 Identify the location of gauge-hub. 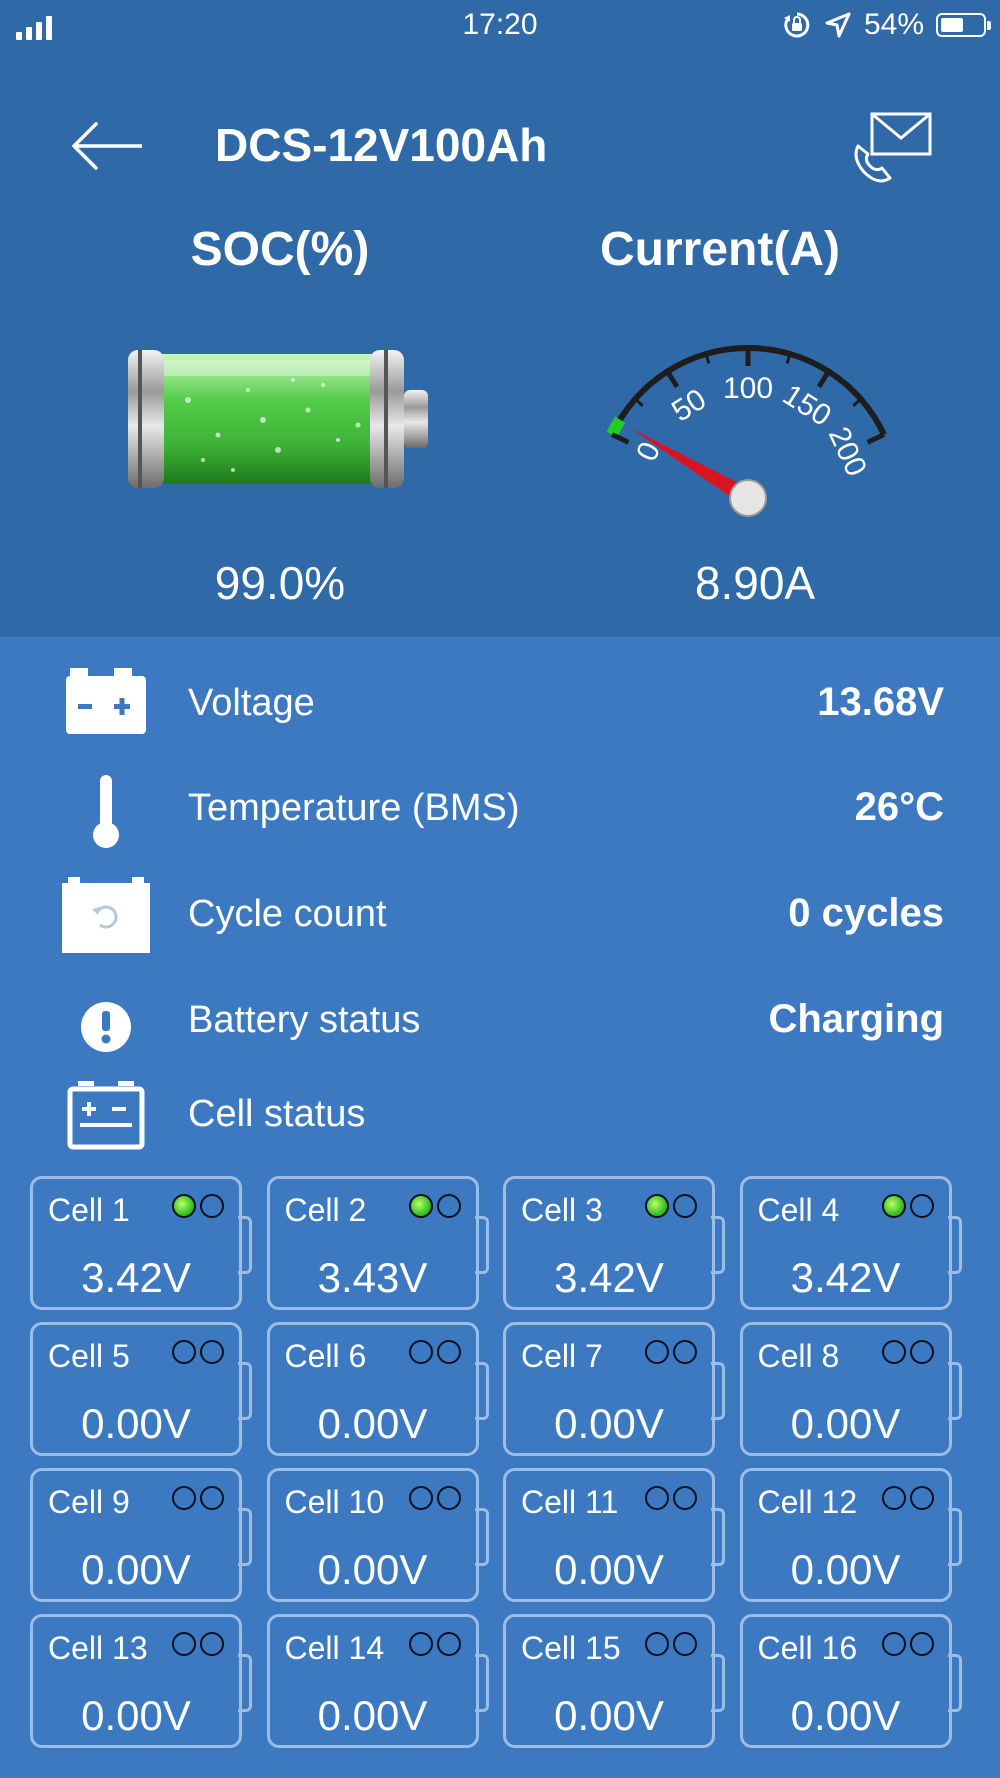
(748, 498).